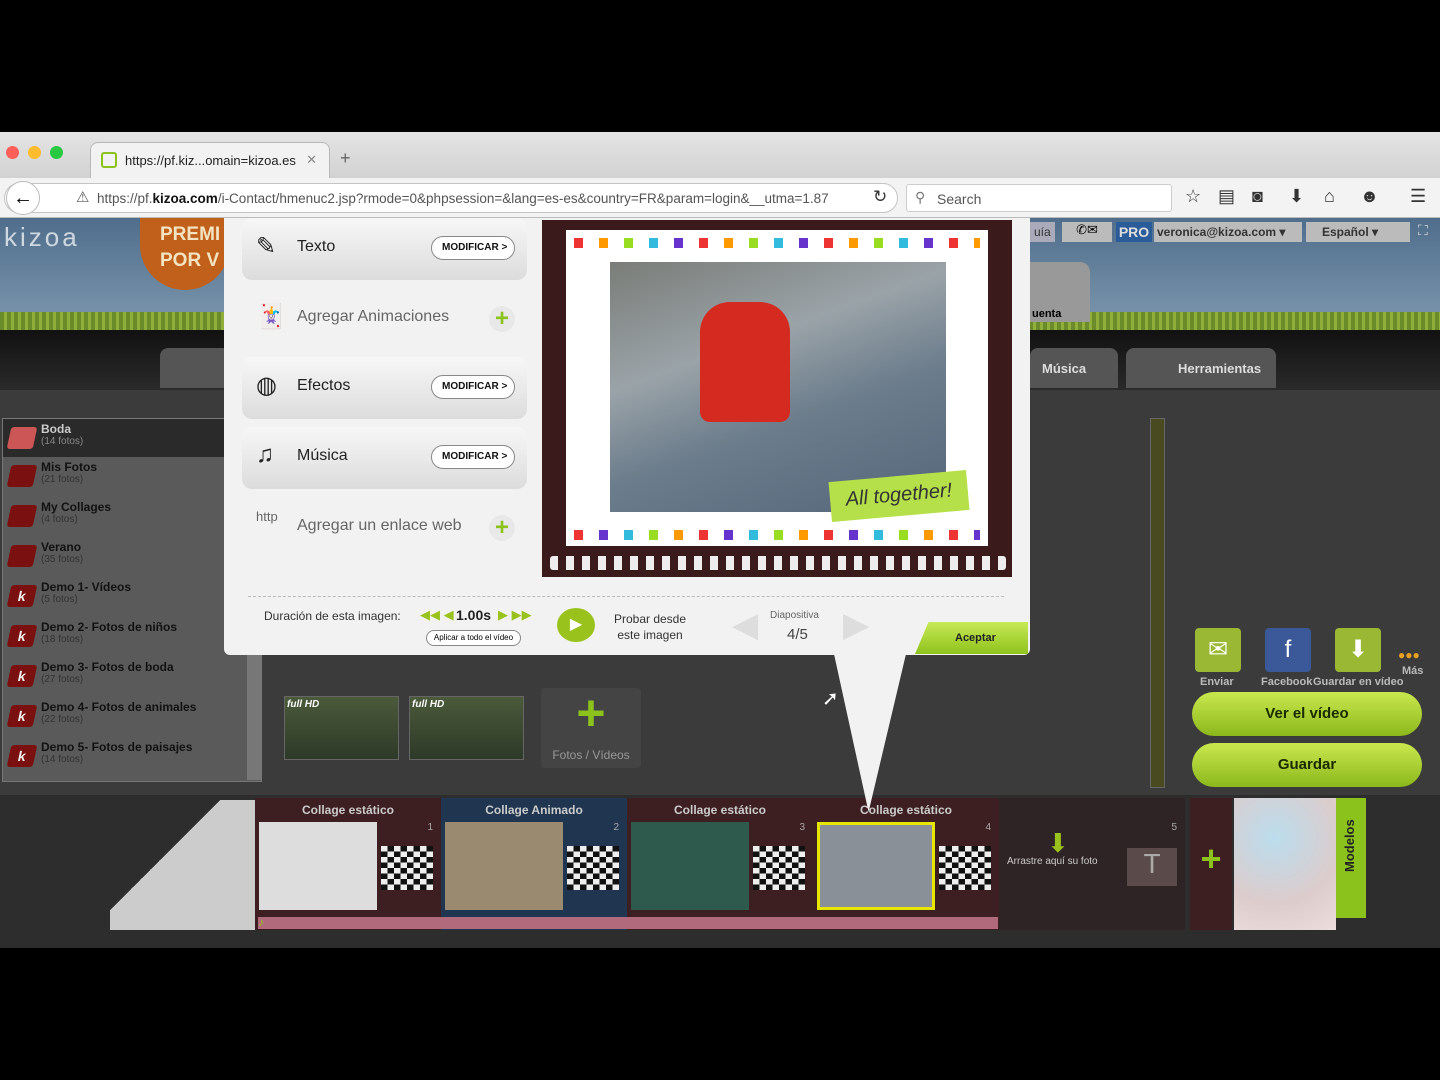 This screenshot has width=1440, height=1080. Describe the element at coordinates (856, 625) in the screenshot. I see `next-slide-button: ▶` at that location.